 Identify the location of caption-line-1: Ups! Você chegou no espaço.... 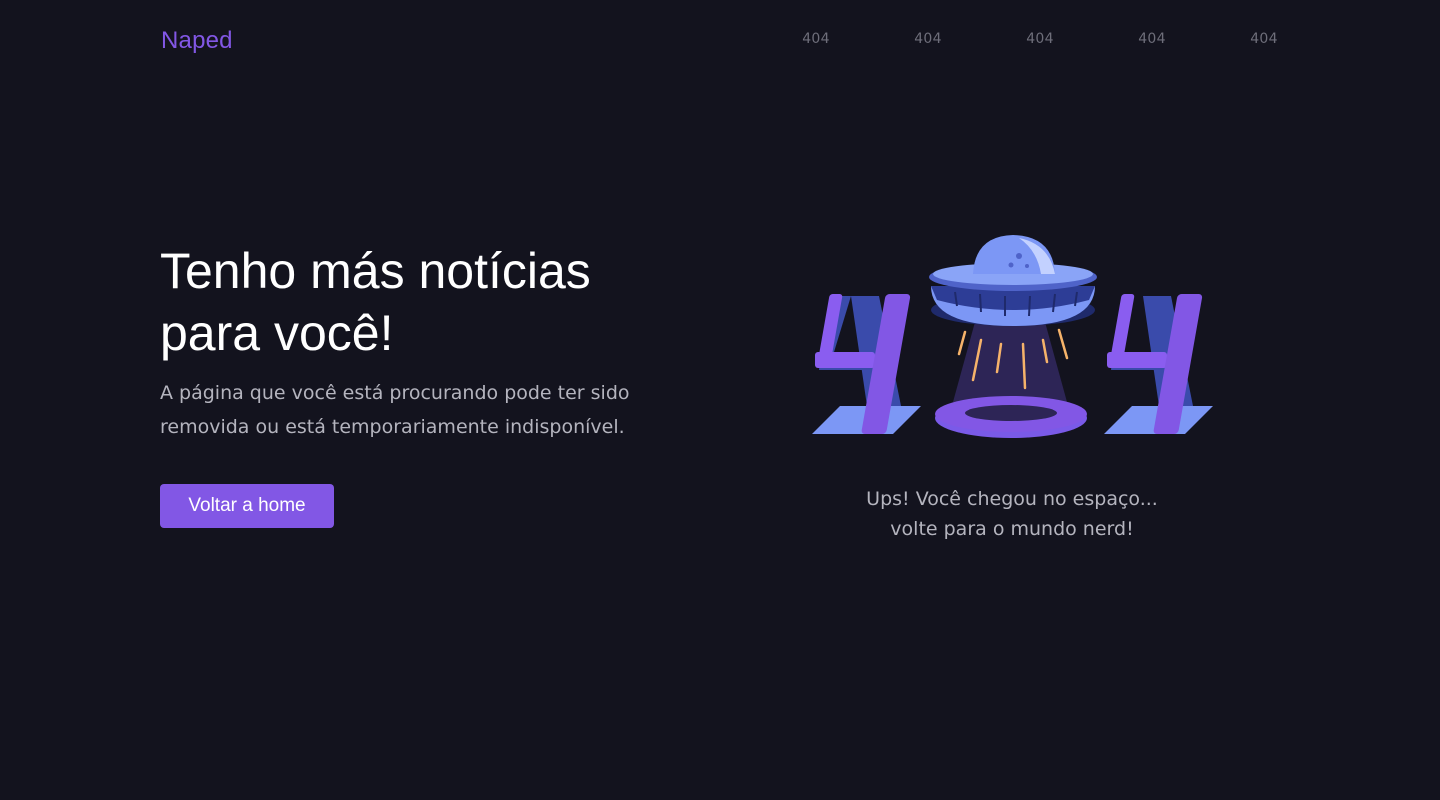
(1012, 499).